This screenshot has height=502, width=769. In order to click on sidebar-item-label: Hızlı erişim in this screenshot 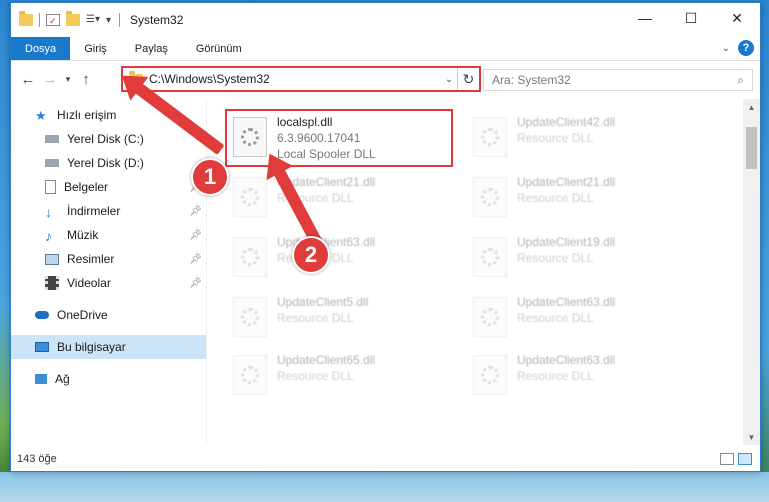, I will do `click(87, 115)`.